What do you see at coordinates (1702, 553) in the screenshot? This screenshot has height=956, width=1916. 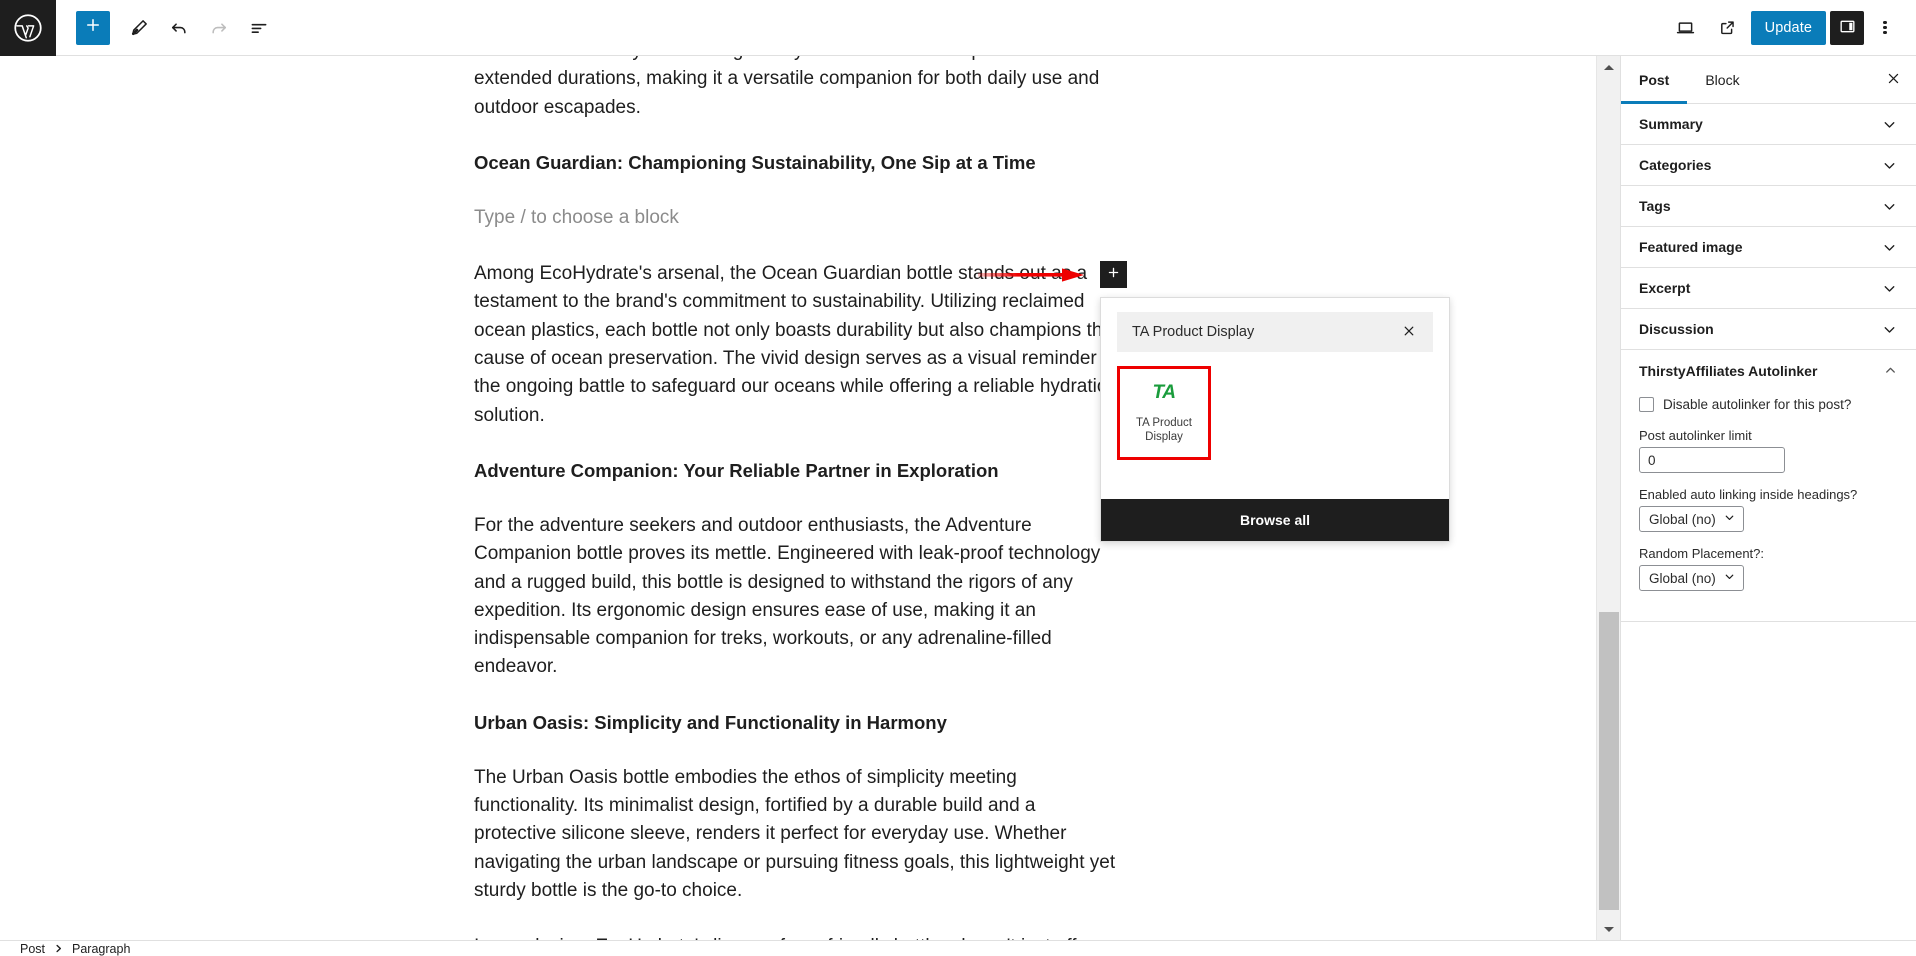 I see `random-placement-label: Random Placement?:` at bounding box center [1702, 553].